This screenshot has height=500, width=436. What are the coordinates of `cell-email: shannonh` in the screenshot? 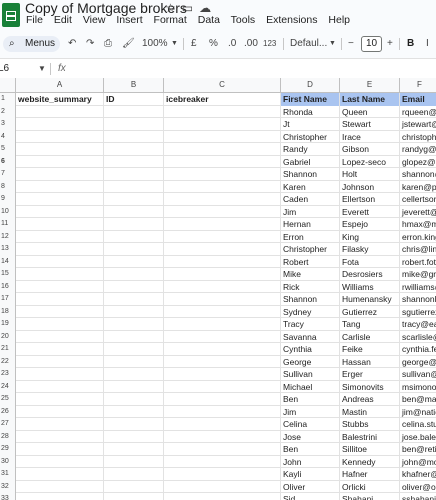 It's located at (418, 299).